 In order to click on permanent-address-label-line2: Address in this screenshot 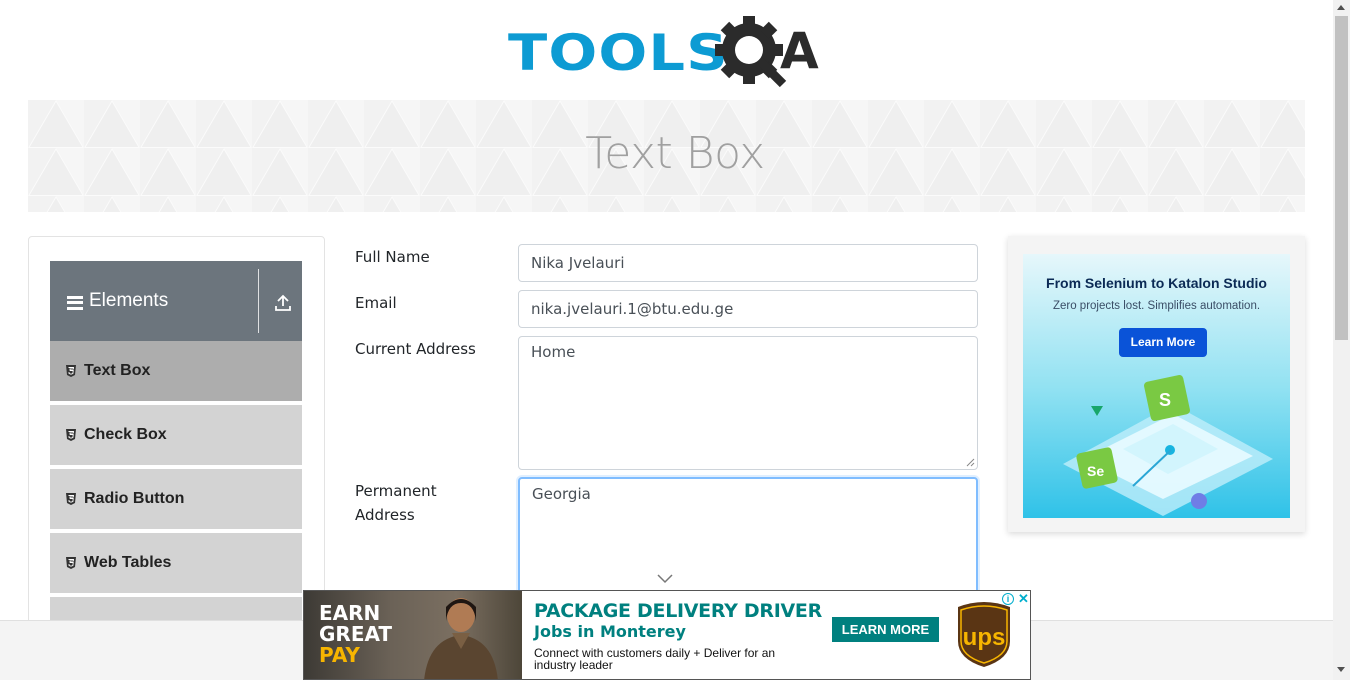, I will do `click(385, 515)`.